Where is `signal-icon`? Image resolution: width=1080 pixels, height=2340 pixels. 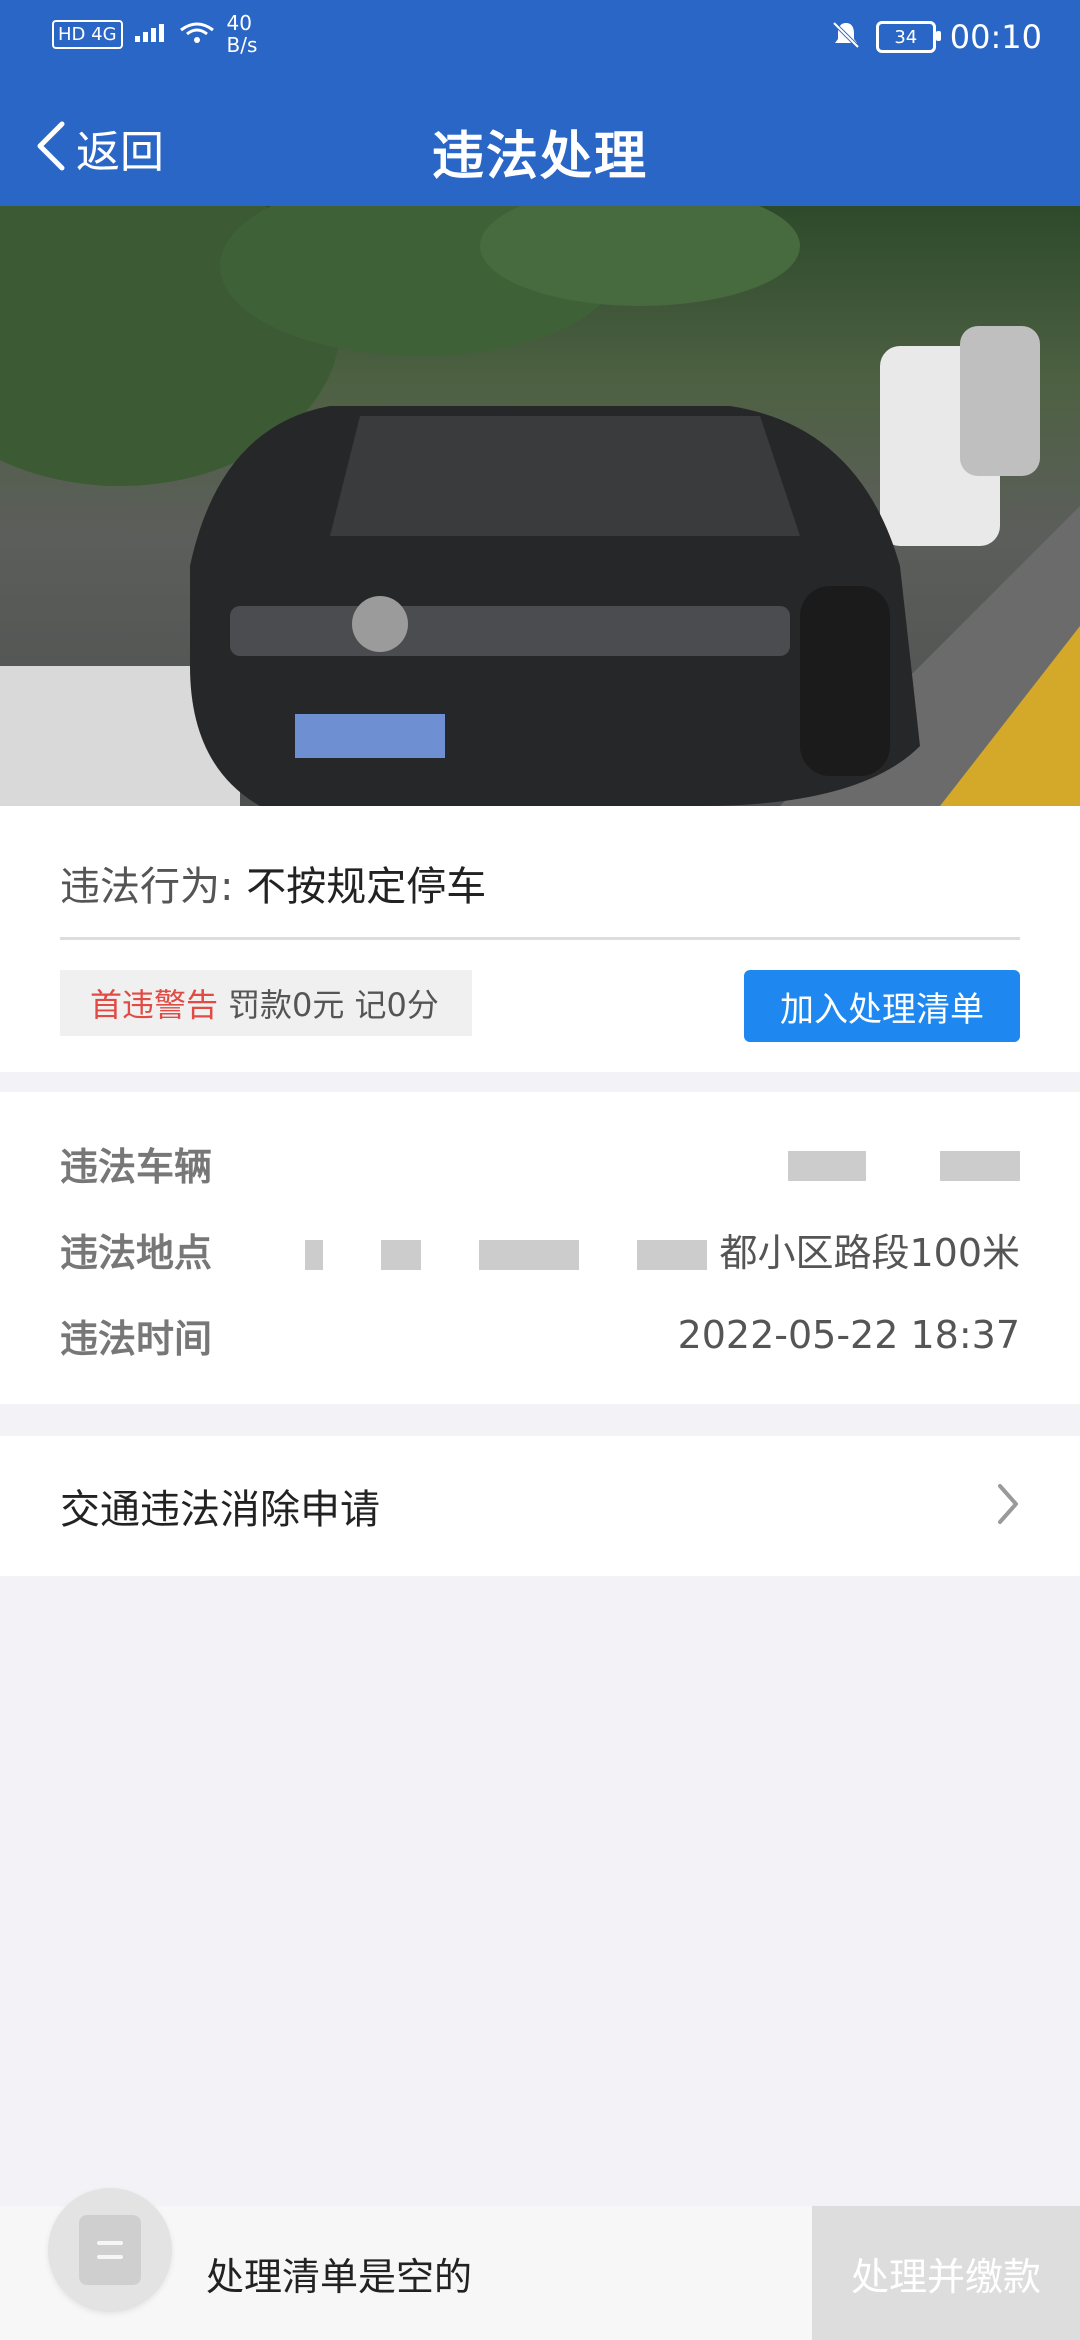 signal-icon is located at coordinates (150, 34).